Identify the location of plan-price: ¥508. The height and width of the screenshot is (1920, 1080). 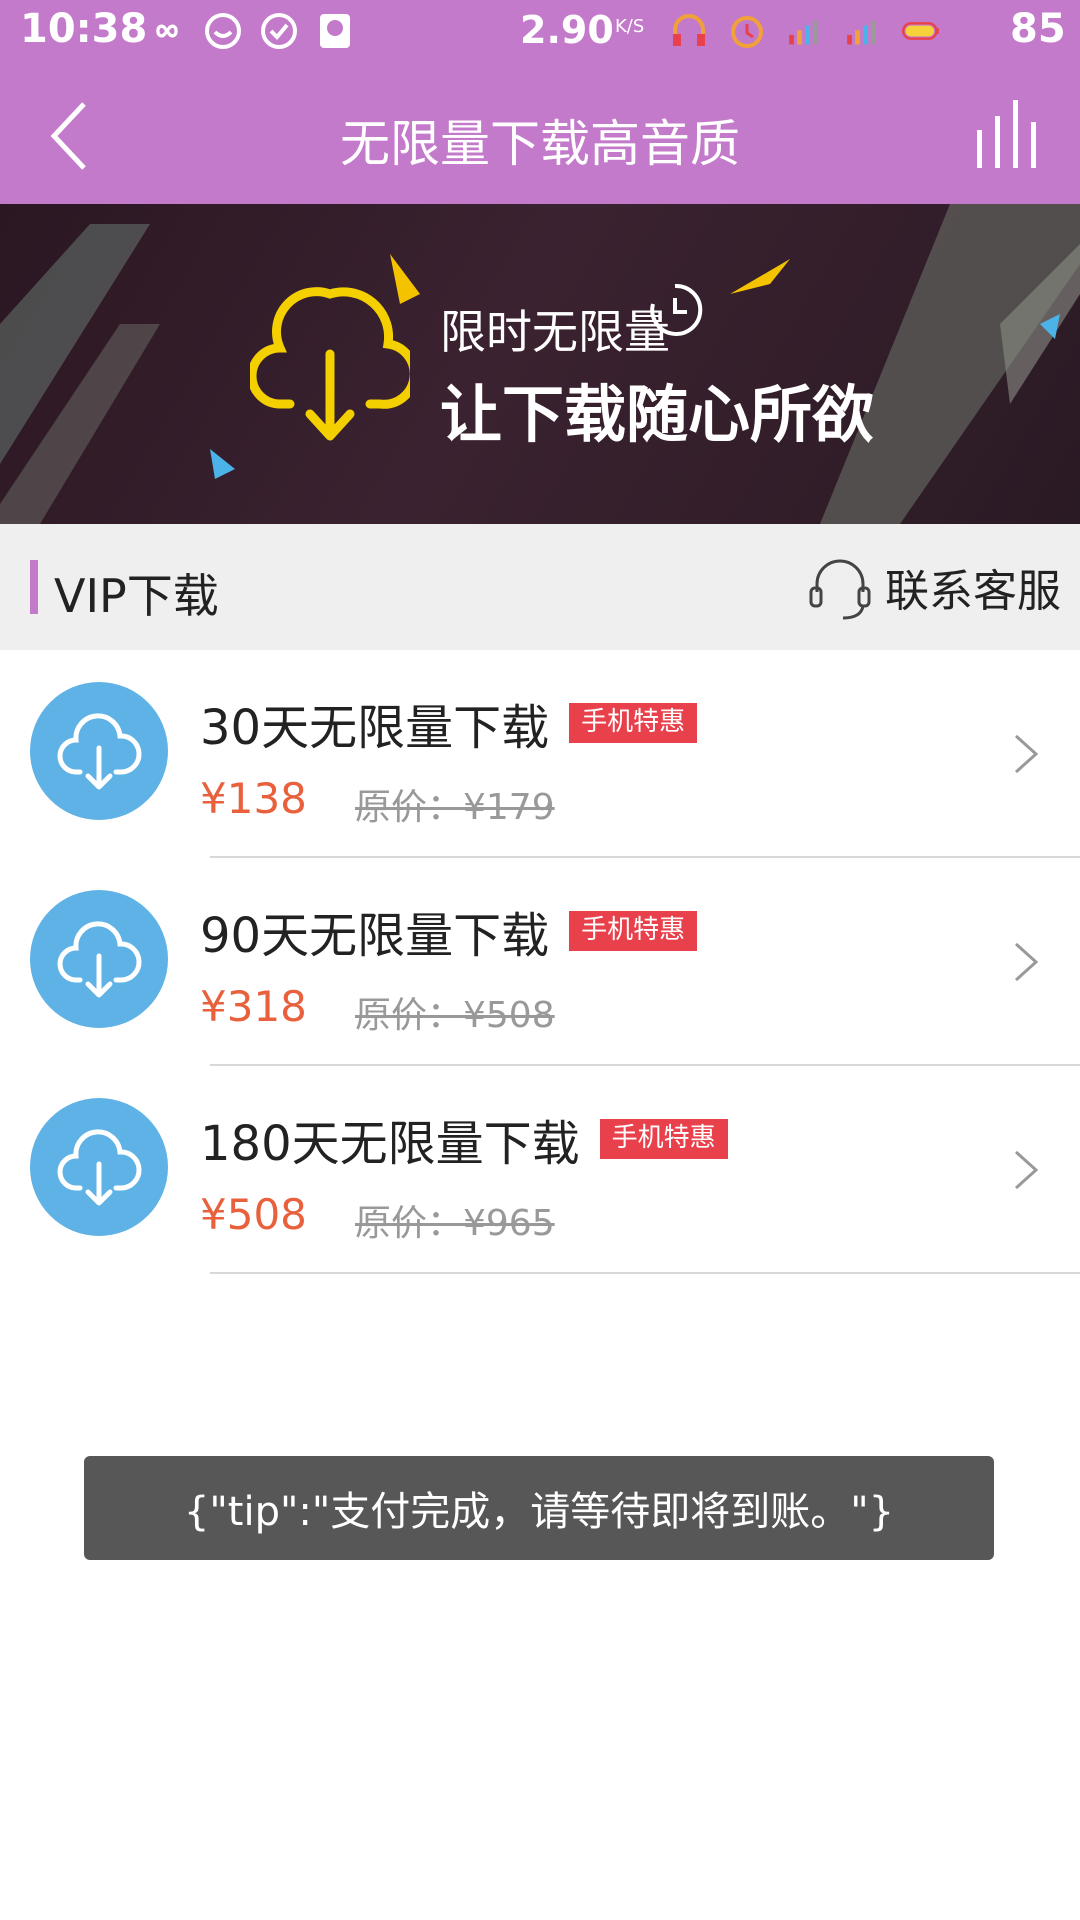
(253, 1214).